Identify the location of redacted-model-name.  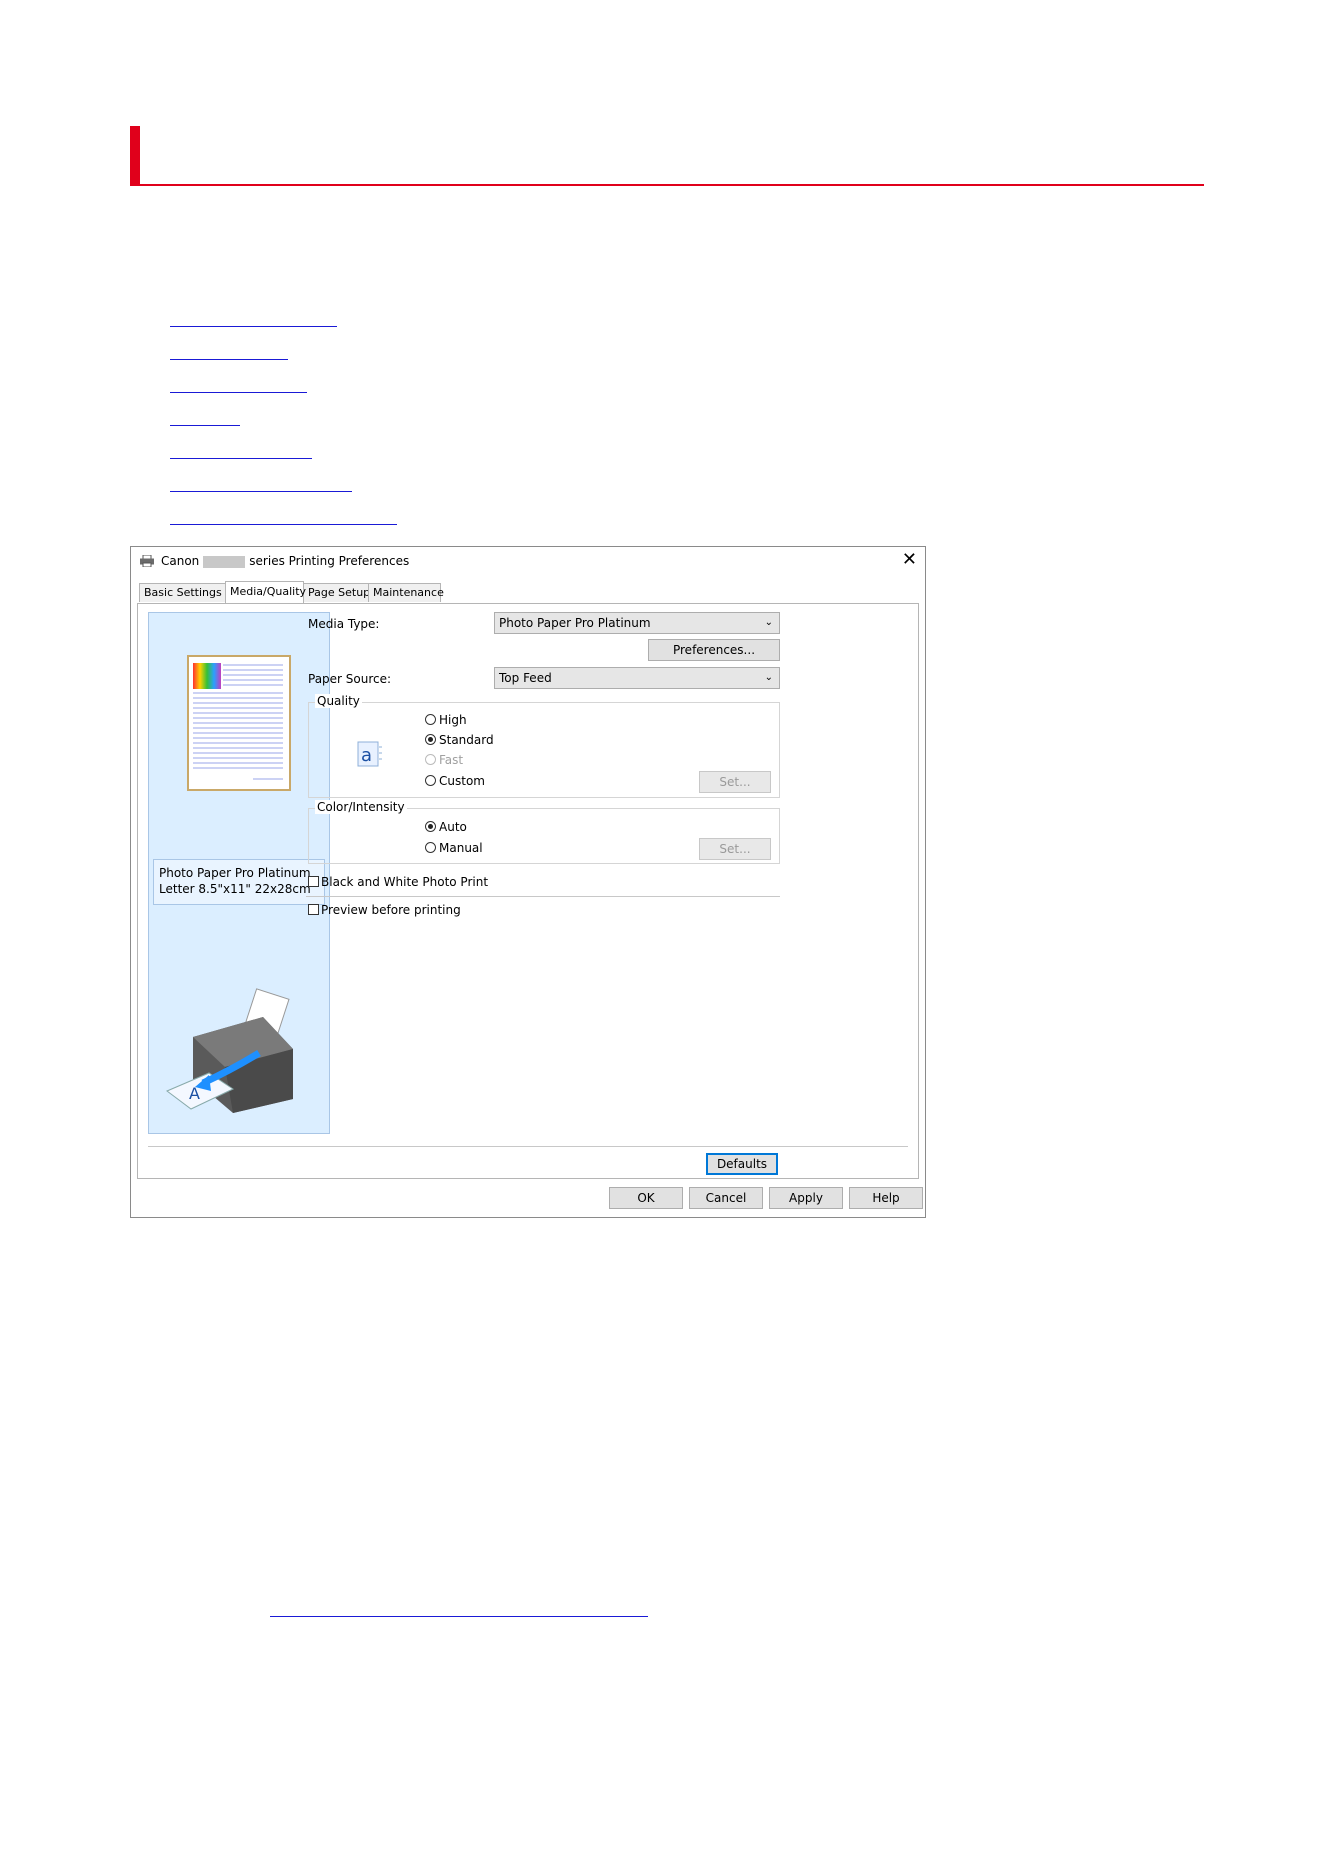
(224, 561).